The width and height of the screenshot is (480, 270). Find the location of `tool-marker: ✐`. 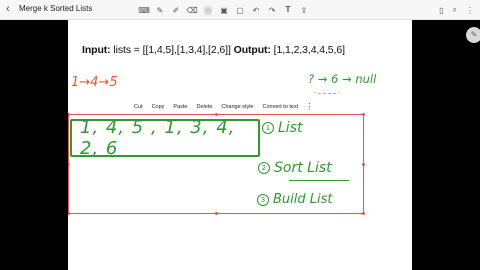

tool-marker: ✐ is located at coordinates (176, 10).